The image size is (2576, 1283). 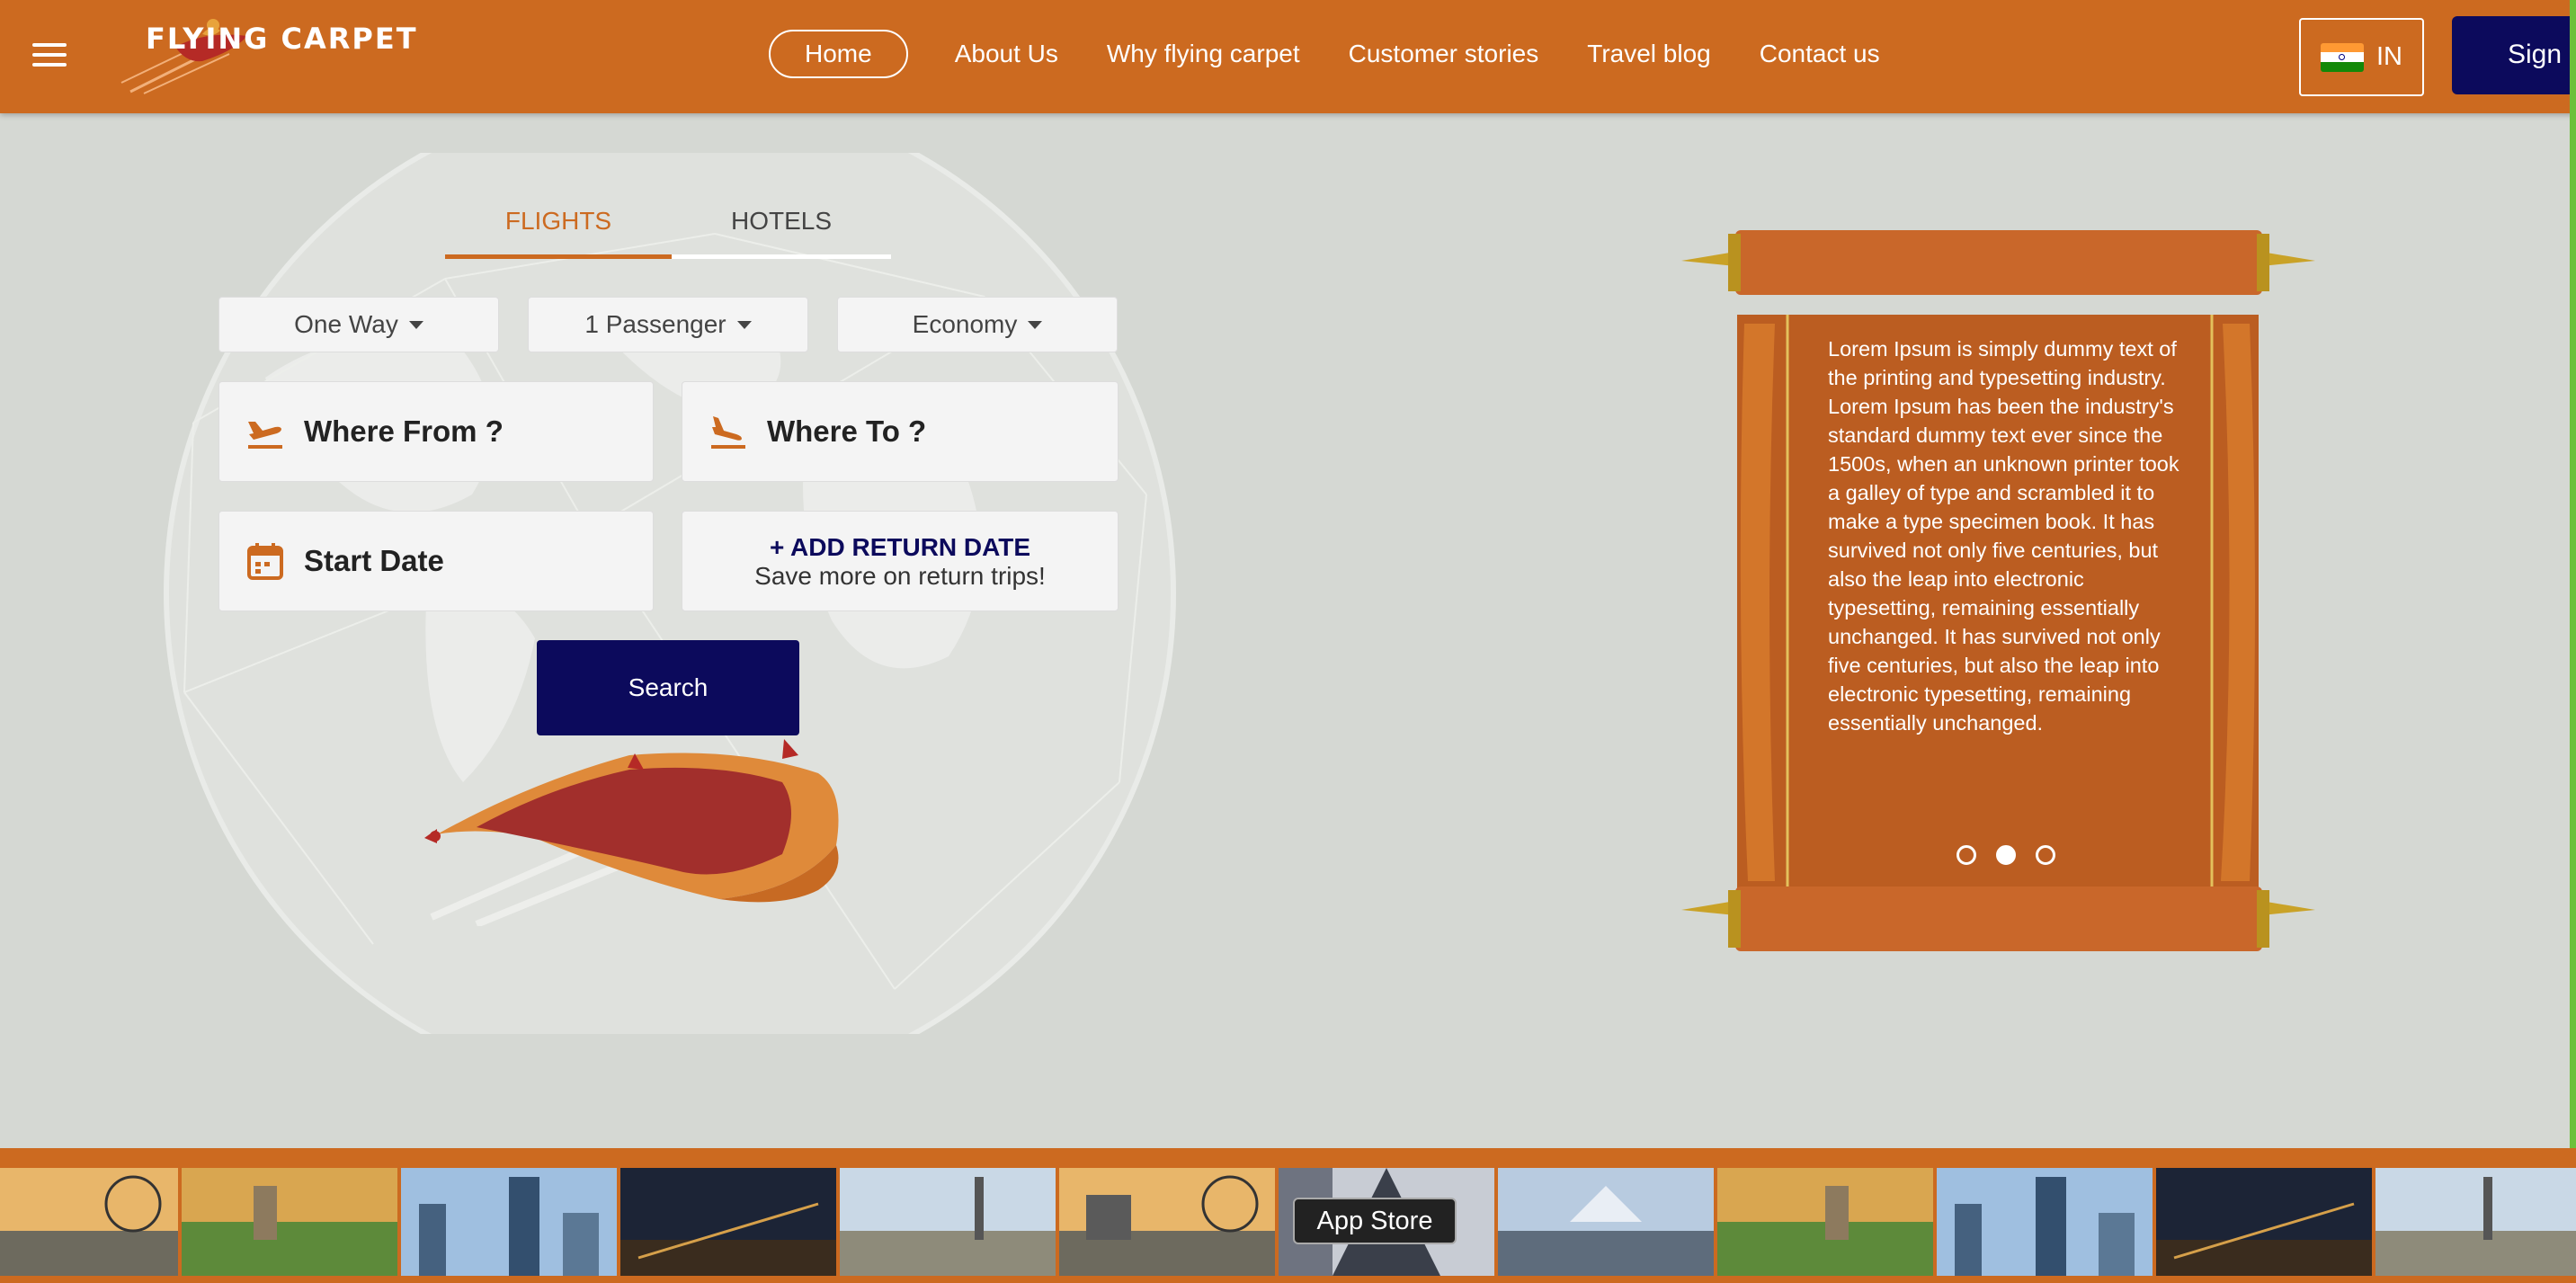 I want to click on cabin-class-dropdown: Economy, so click(x=978, y=324).